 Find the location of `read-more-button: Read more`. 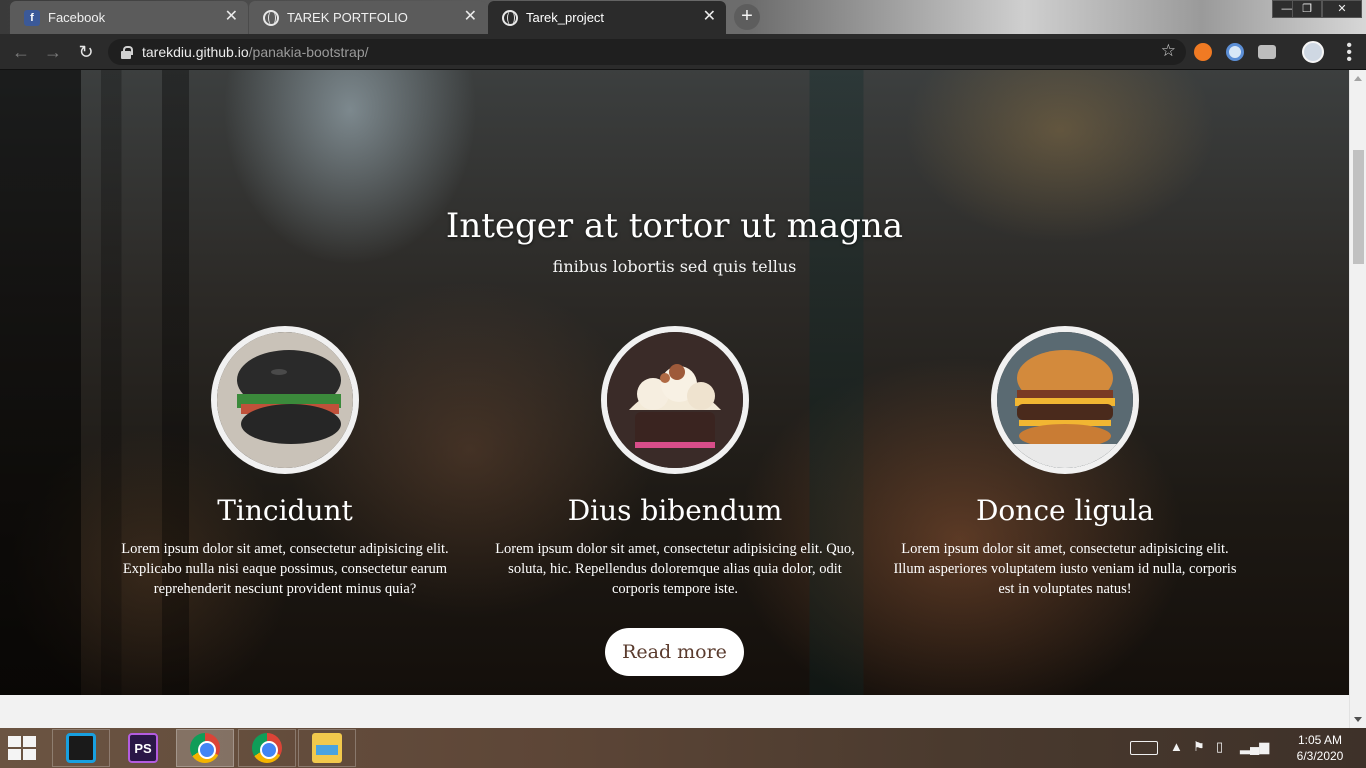

read-more-button: Read more is located at coordinates (674, 652).